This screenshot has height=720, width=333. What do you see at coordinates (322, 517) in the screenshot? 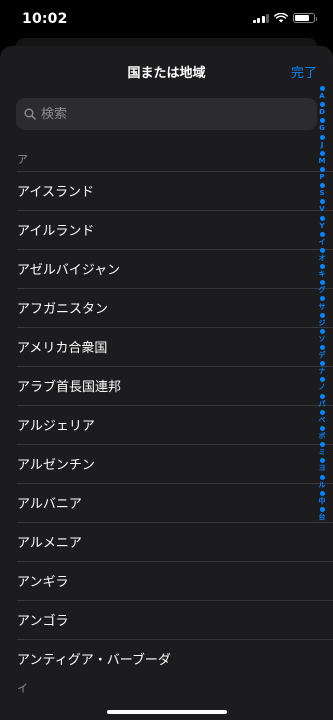
I see `index-letter: 台` at bounding box center [322, 517].